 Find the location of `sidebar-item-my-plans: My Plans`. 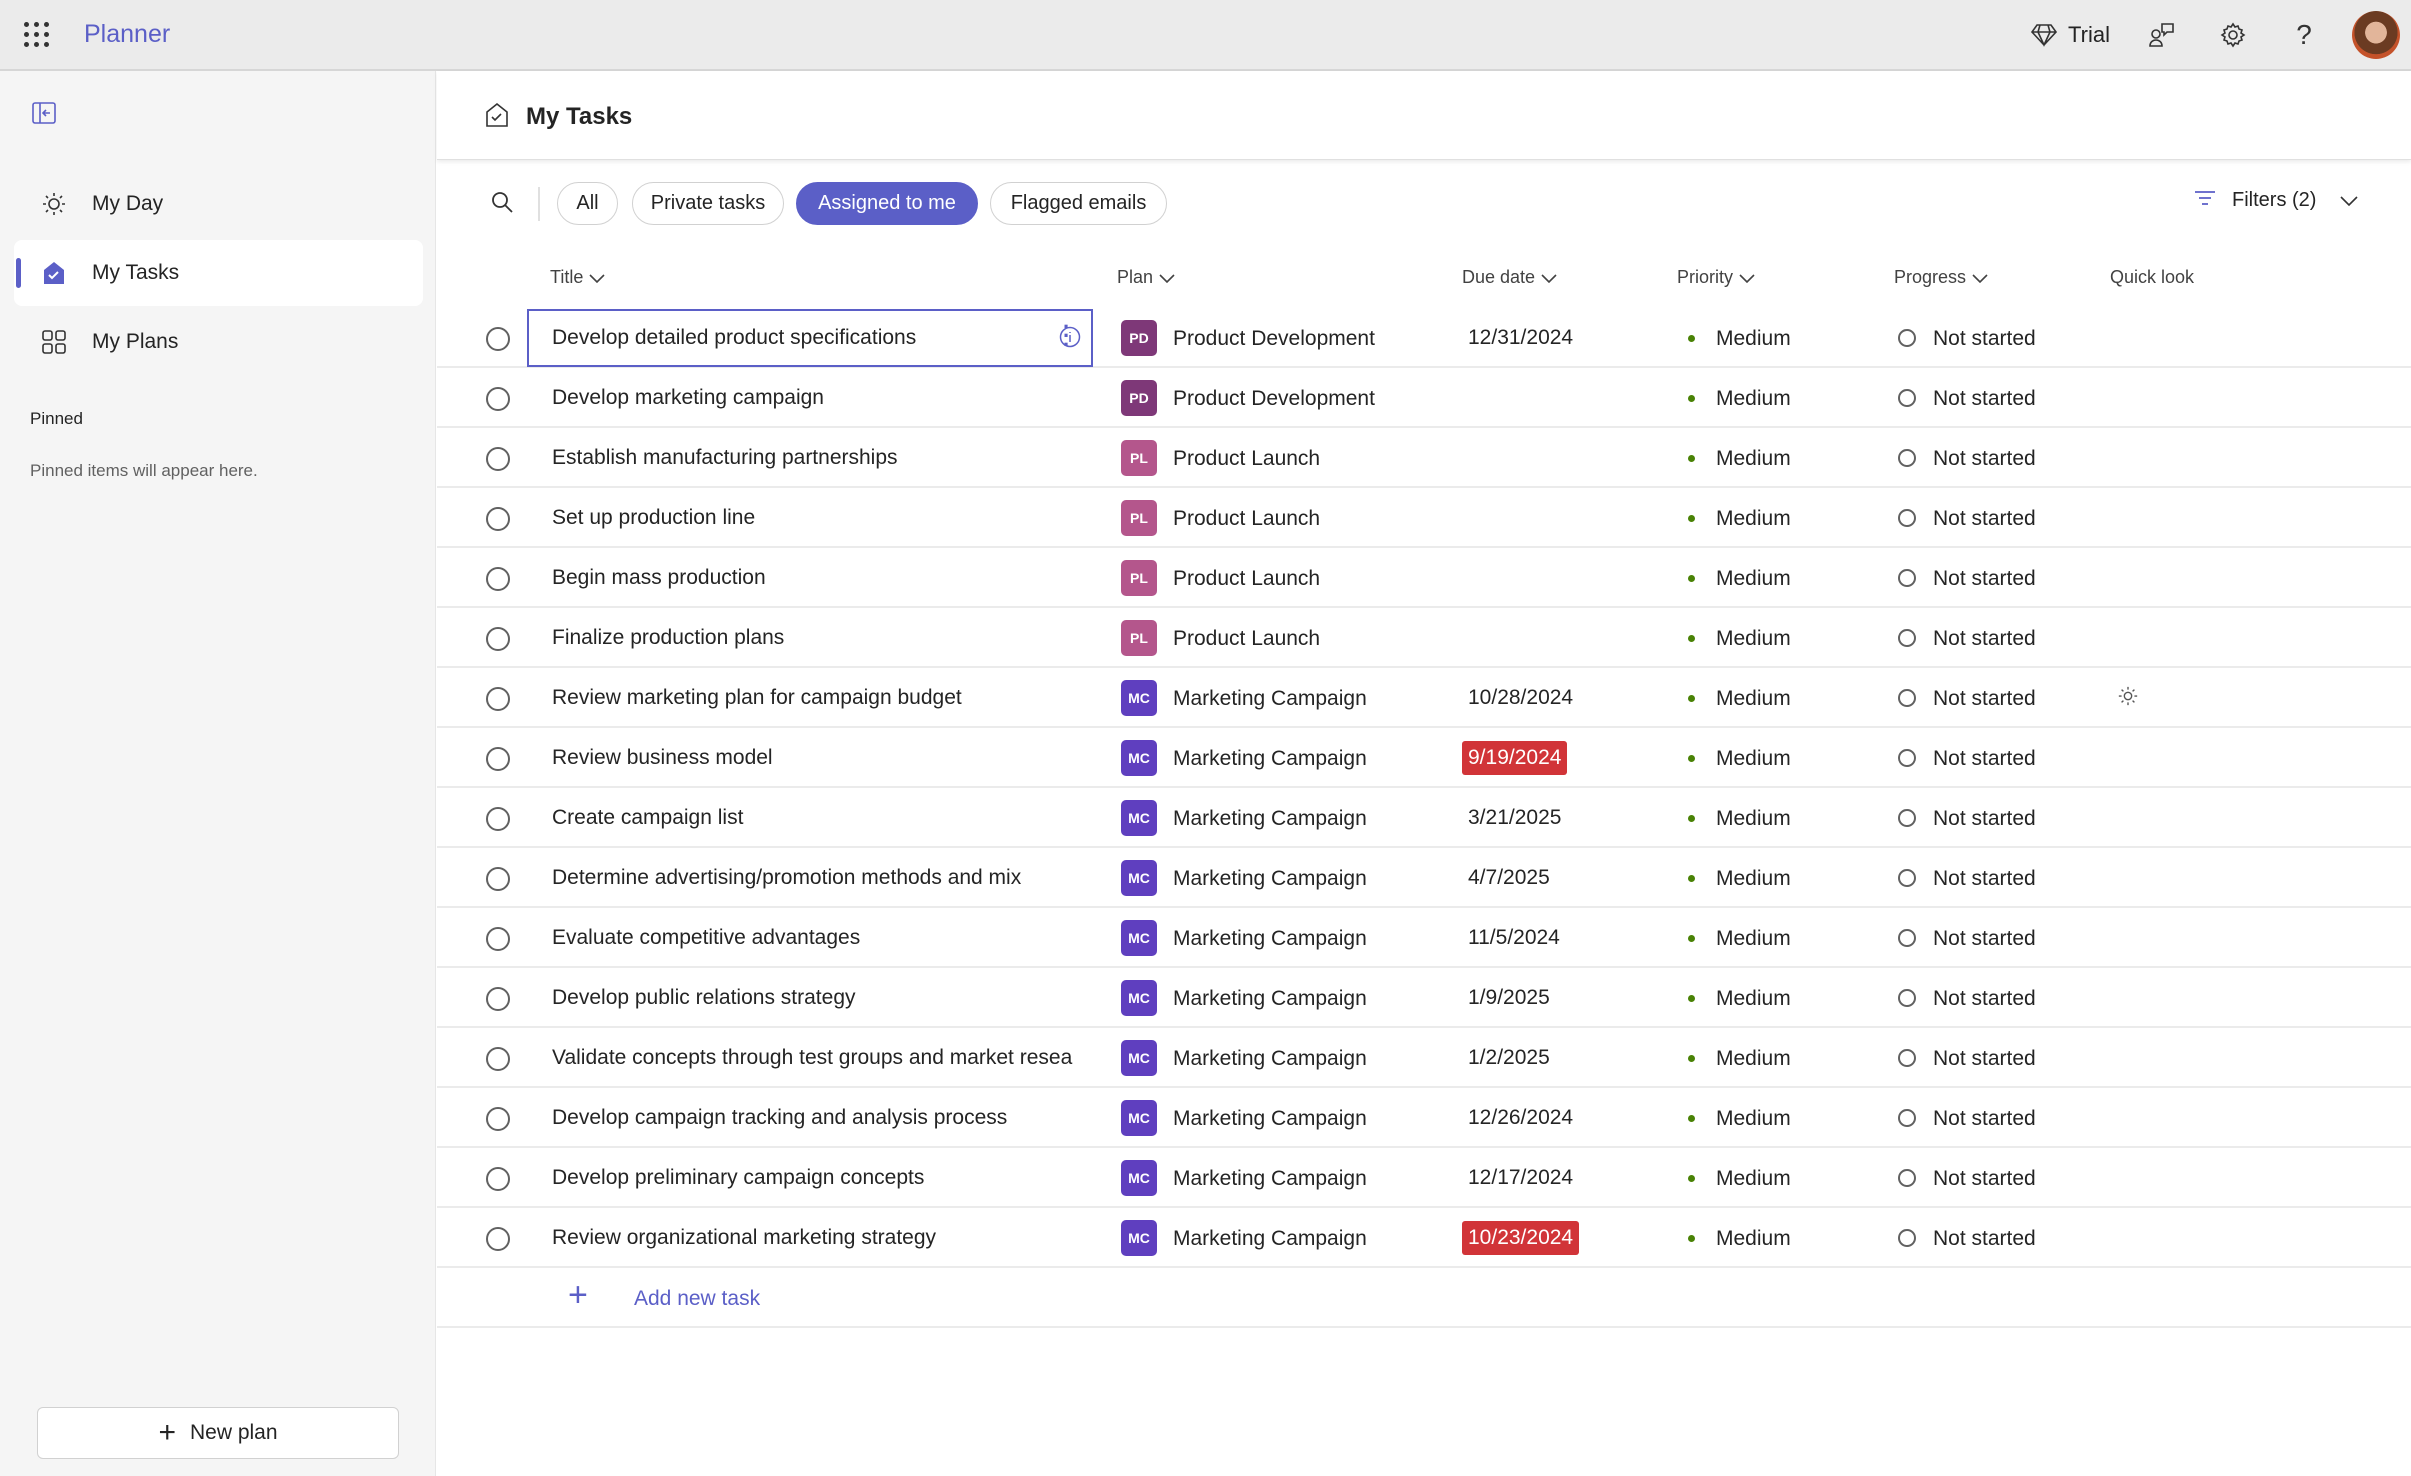

sidebar-item-my-plans: My Plans is located at coordinates (218, 342).